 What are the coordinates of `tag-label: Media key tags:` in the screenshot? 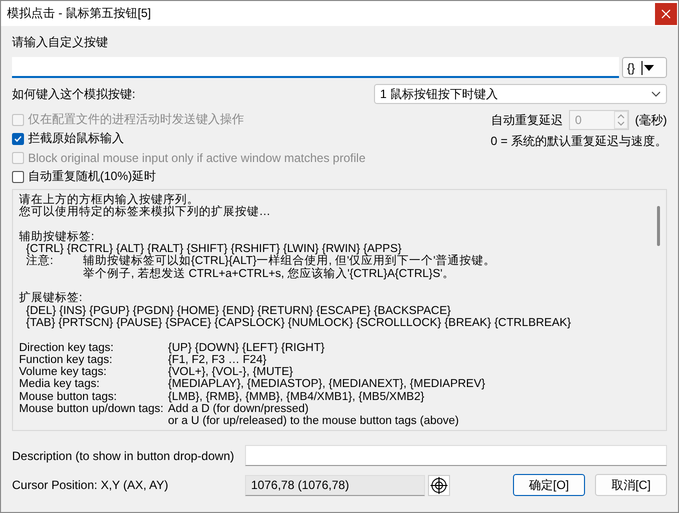 It's located at (60, 384).